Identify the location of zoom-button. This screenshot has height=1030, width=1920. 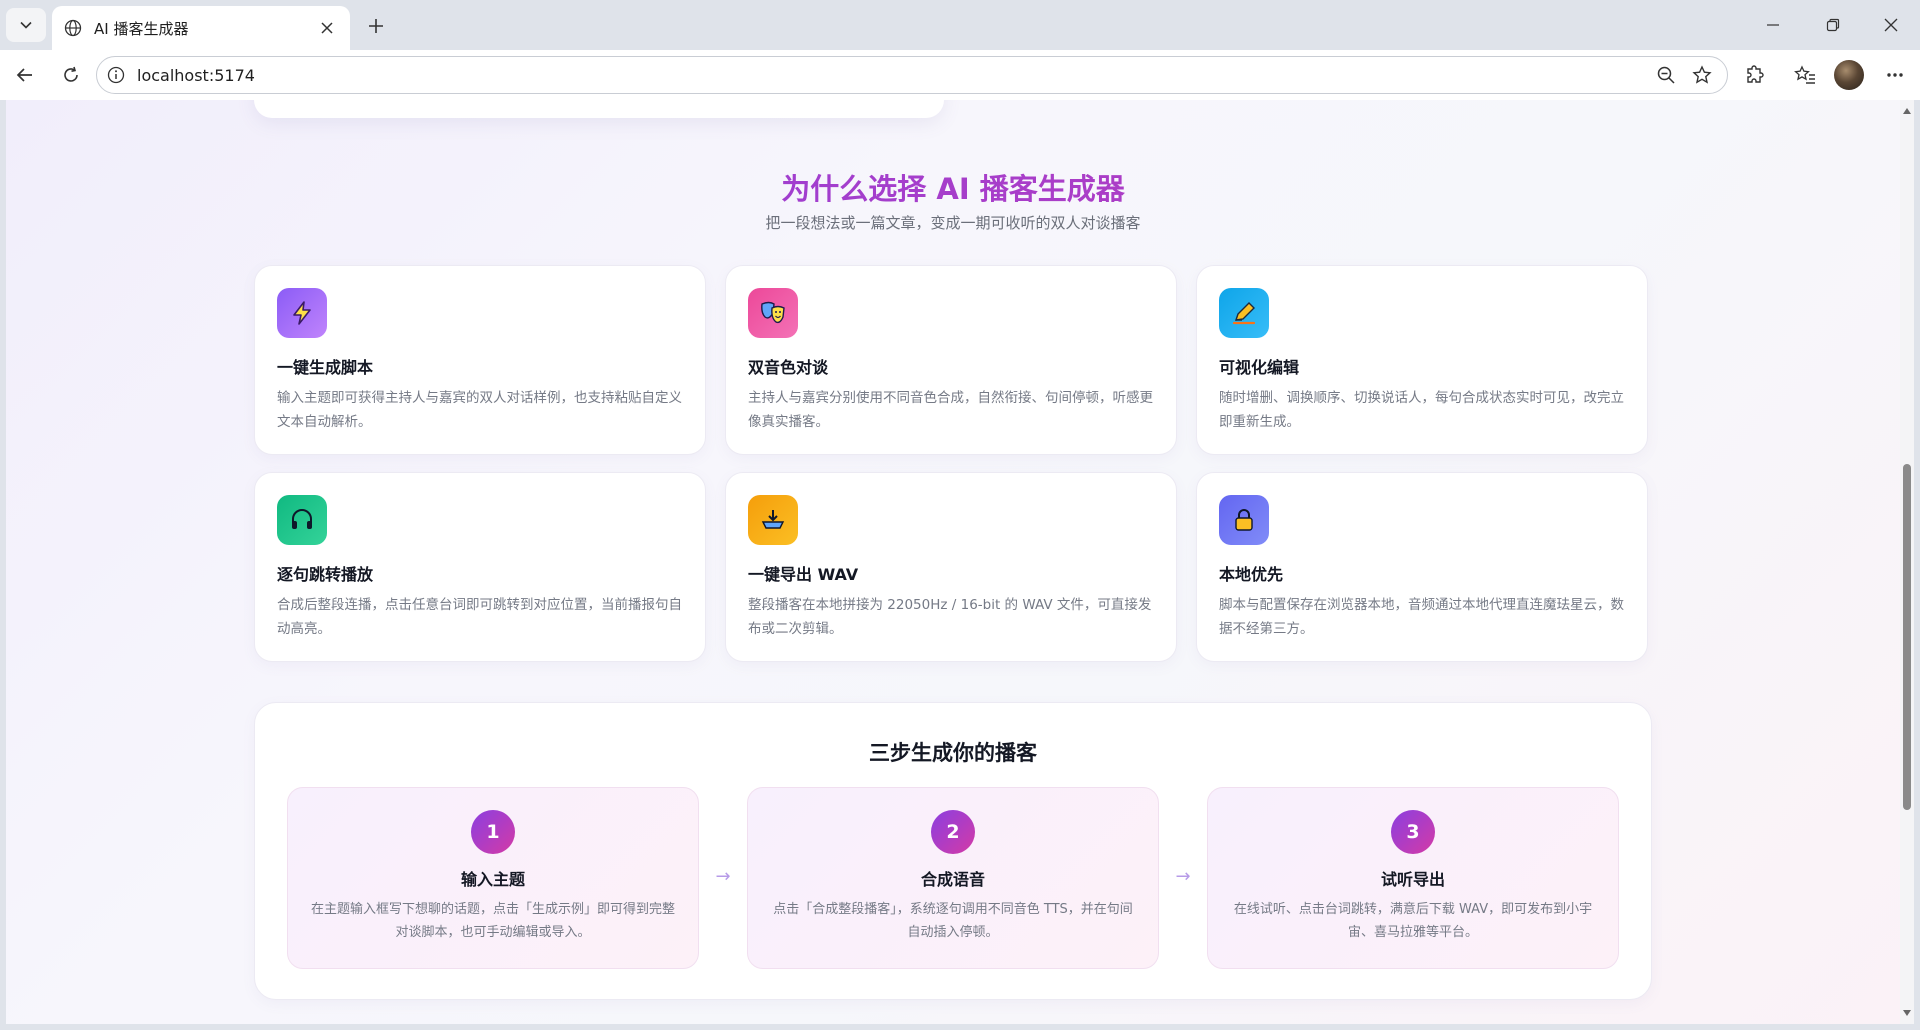
(1666, 75).